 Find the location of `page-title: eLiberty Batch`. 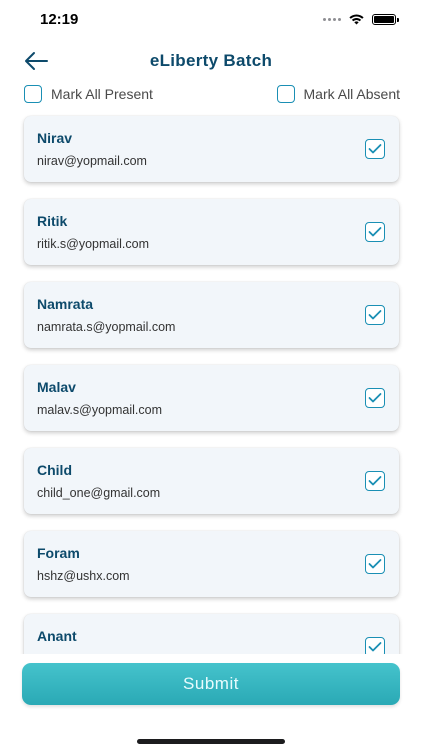

page-title: eLiberty Batch is located at coordinates (211, 60).